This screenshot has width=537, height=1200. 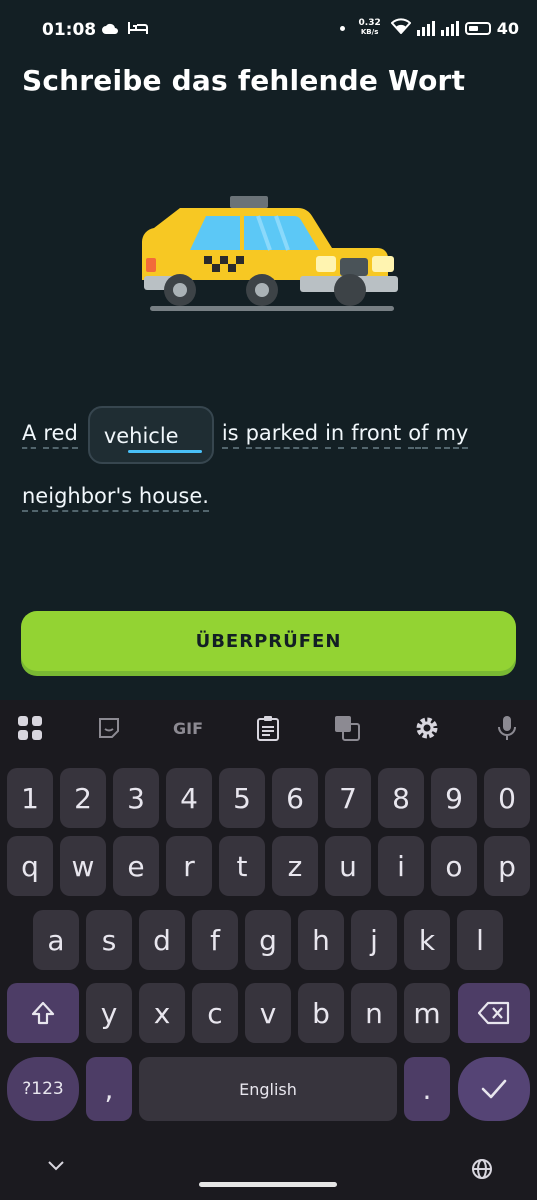 What do you see at coordinates (427, 1013) in the screenshot?
I see `key-m: m` at bounding box center [427, 1013].